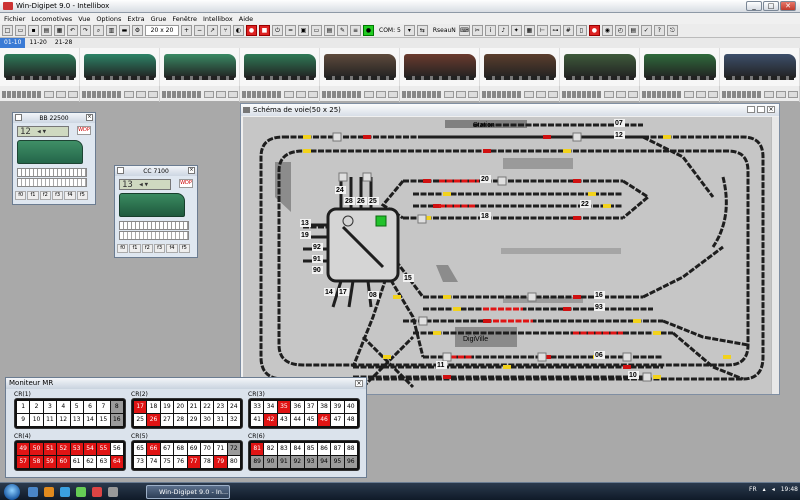 The height and width of the screenshot is (500, 800). I want to click on book-icon: ▯, so click(581, 30).